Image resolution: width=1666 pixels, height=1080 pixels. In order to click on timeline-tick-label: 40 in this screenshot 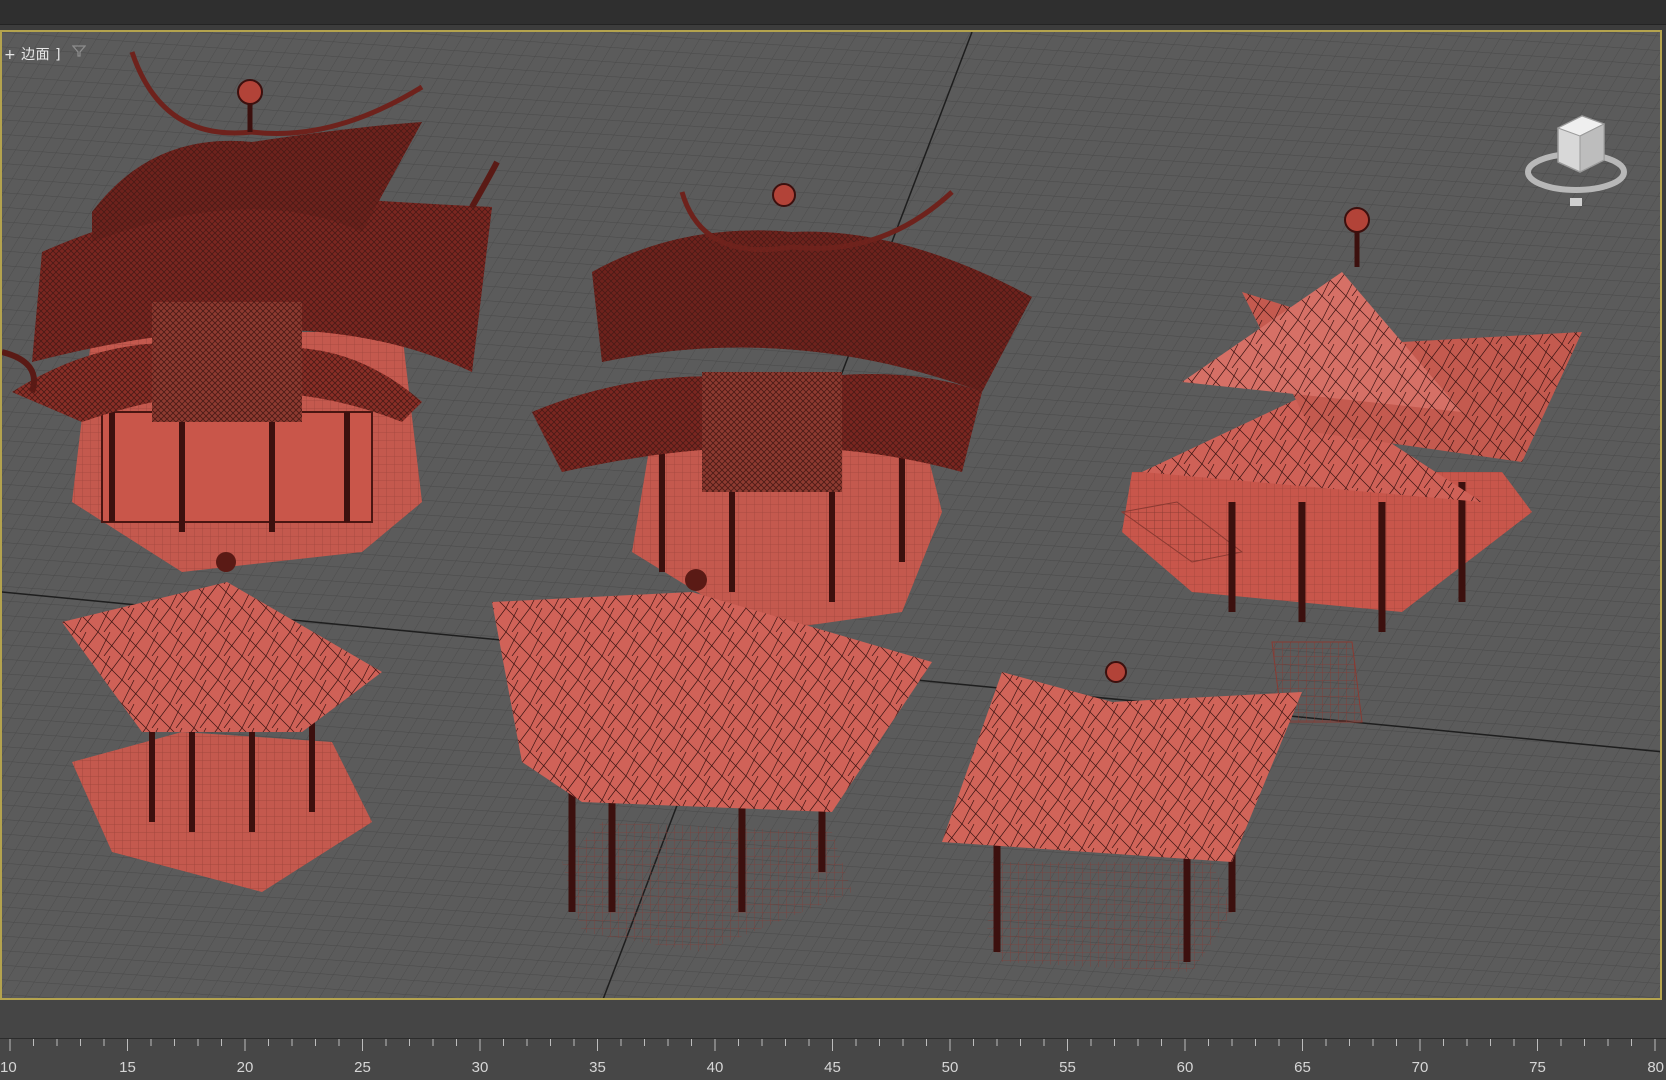, I will do `click(715, 1067)`.